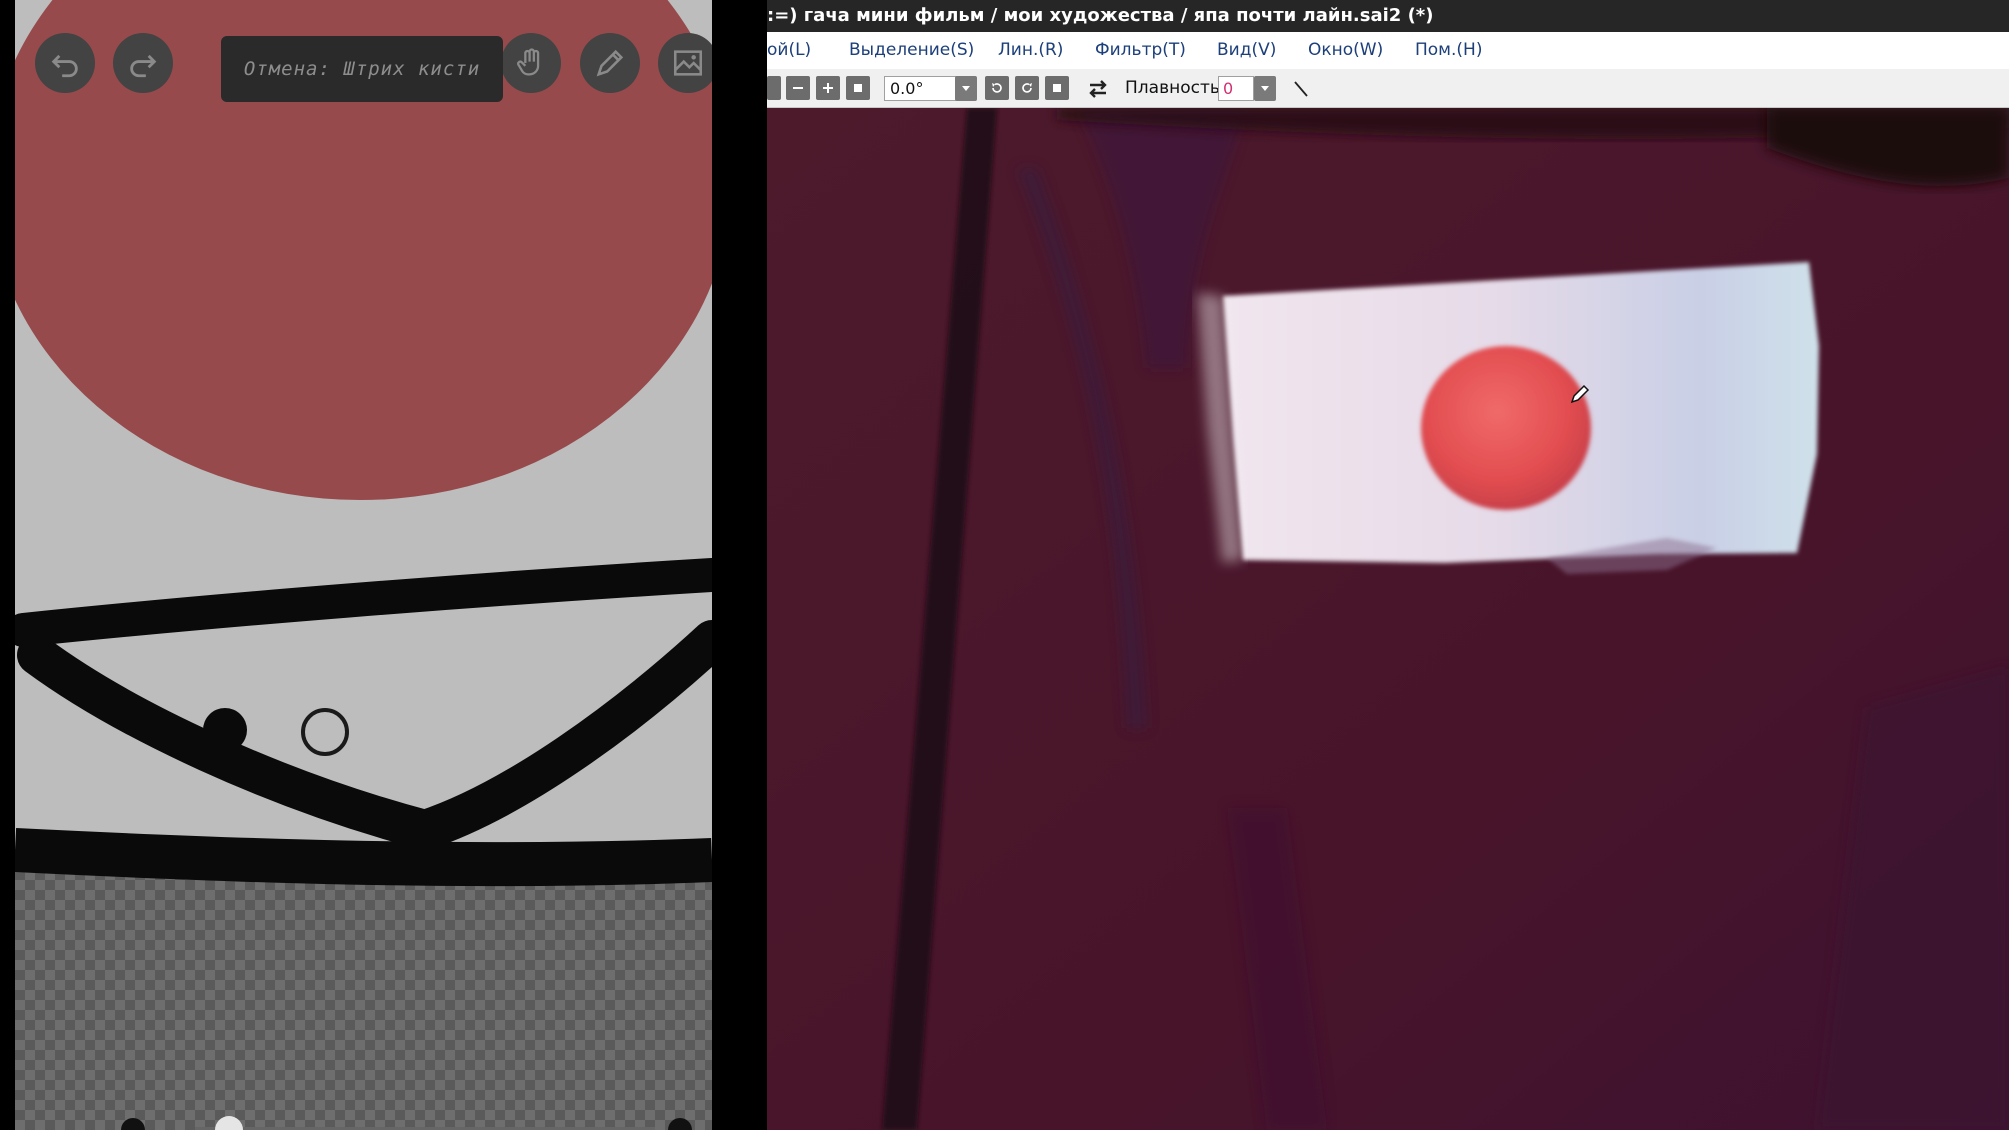 The image size is (2009, 1130). What do you see at coordinates (143, 66) in the screenshot?
I see `redo-icon` at bounding box center [143, 66].